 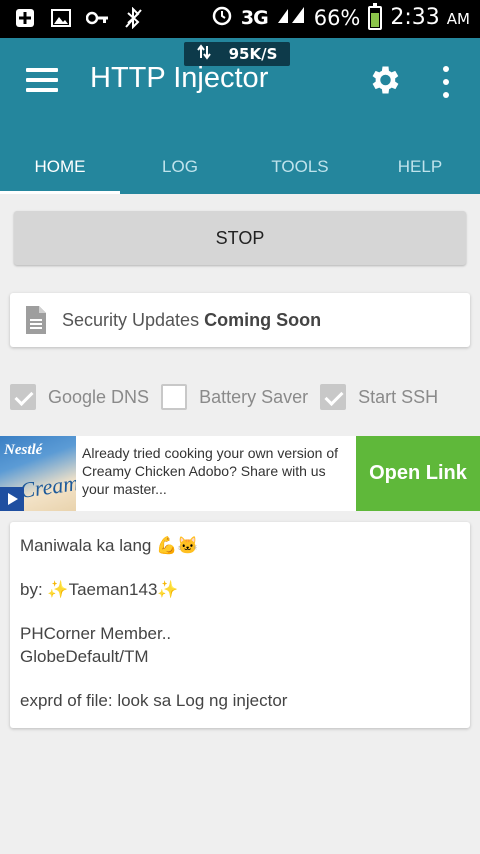 What do you see at coordinates (12, 499) in the screenshot?
I see `play-icon` at bounding box center [12, 499].